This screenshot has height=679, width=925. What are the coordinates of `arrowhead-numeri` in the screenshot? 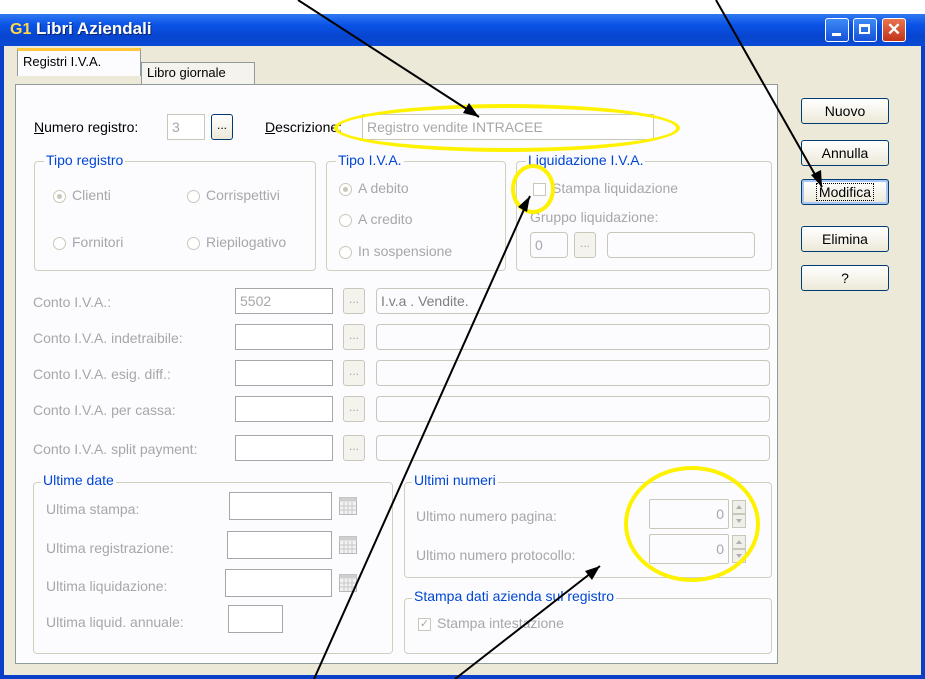 It's located at (592, 573).